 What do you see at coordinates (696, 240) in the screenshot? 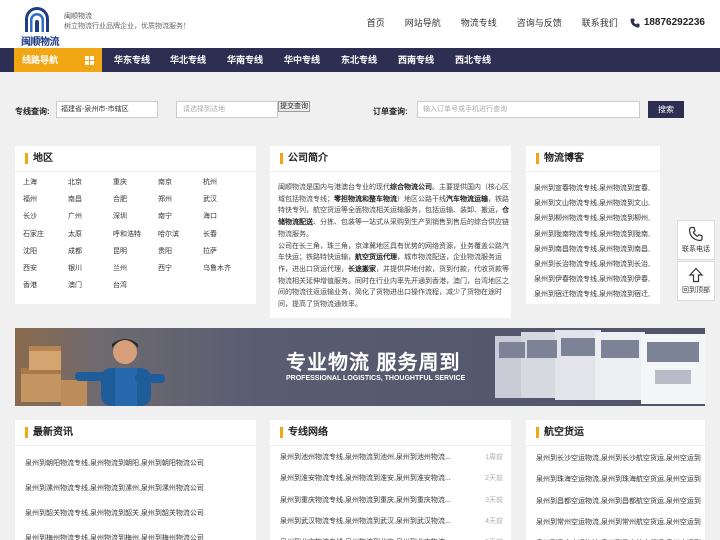
I see `float-phone: 联系电话` at bounding box center [696, 240].